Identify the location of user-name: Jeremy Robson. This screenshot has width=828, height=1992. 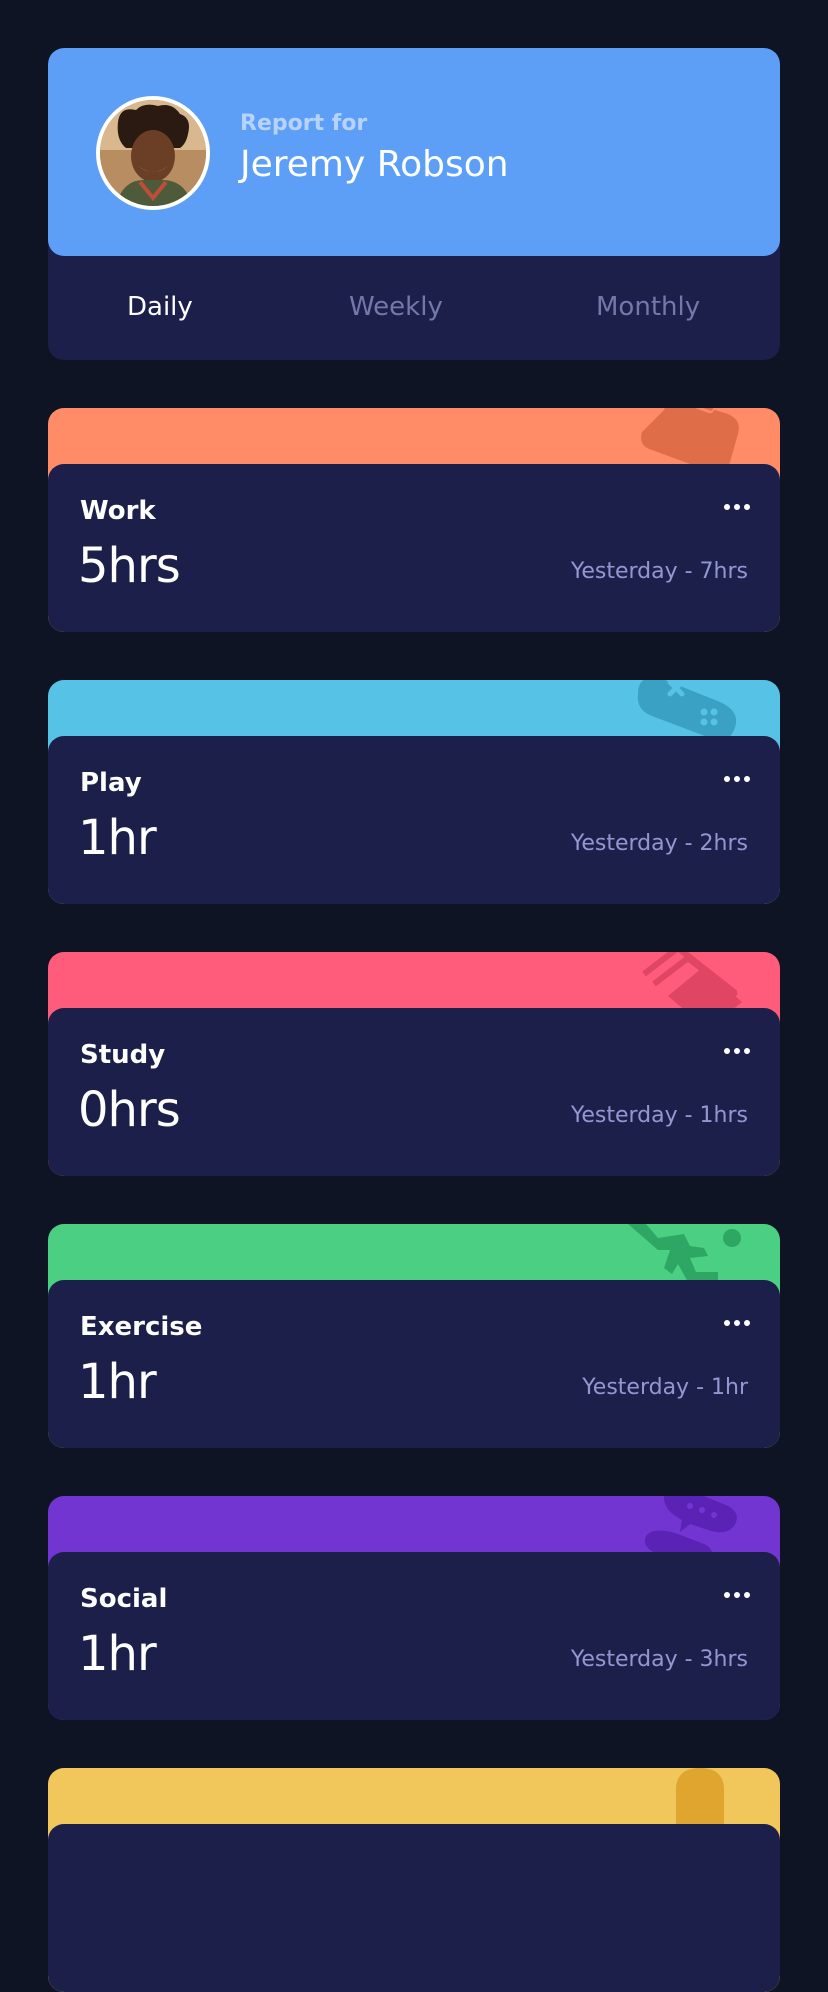
(374, 164).